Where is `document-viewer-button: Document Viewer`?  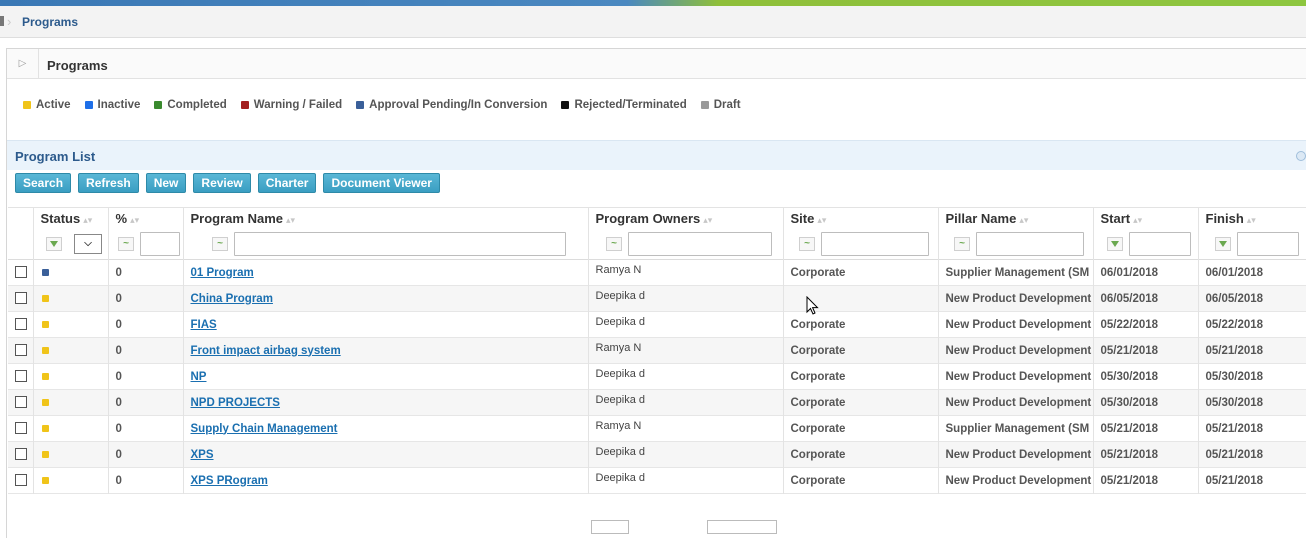
document-viewer-button: Document Viewer is located at coordinates (381, 183).